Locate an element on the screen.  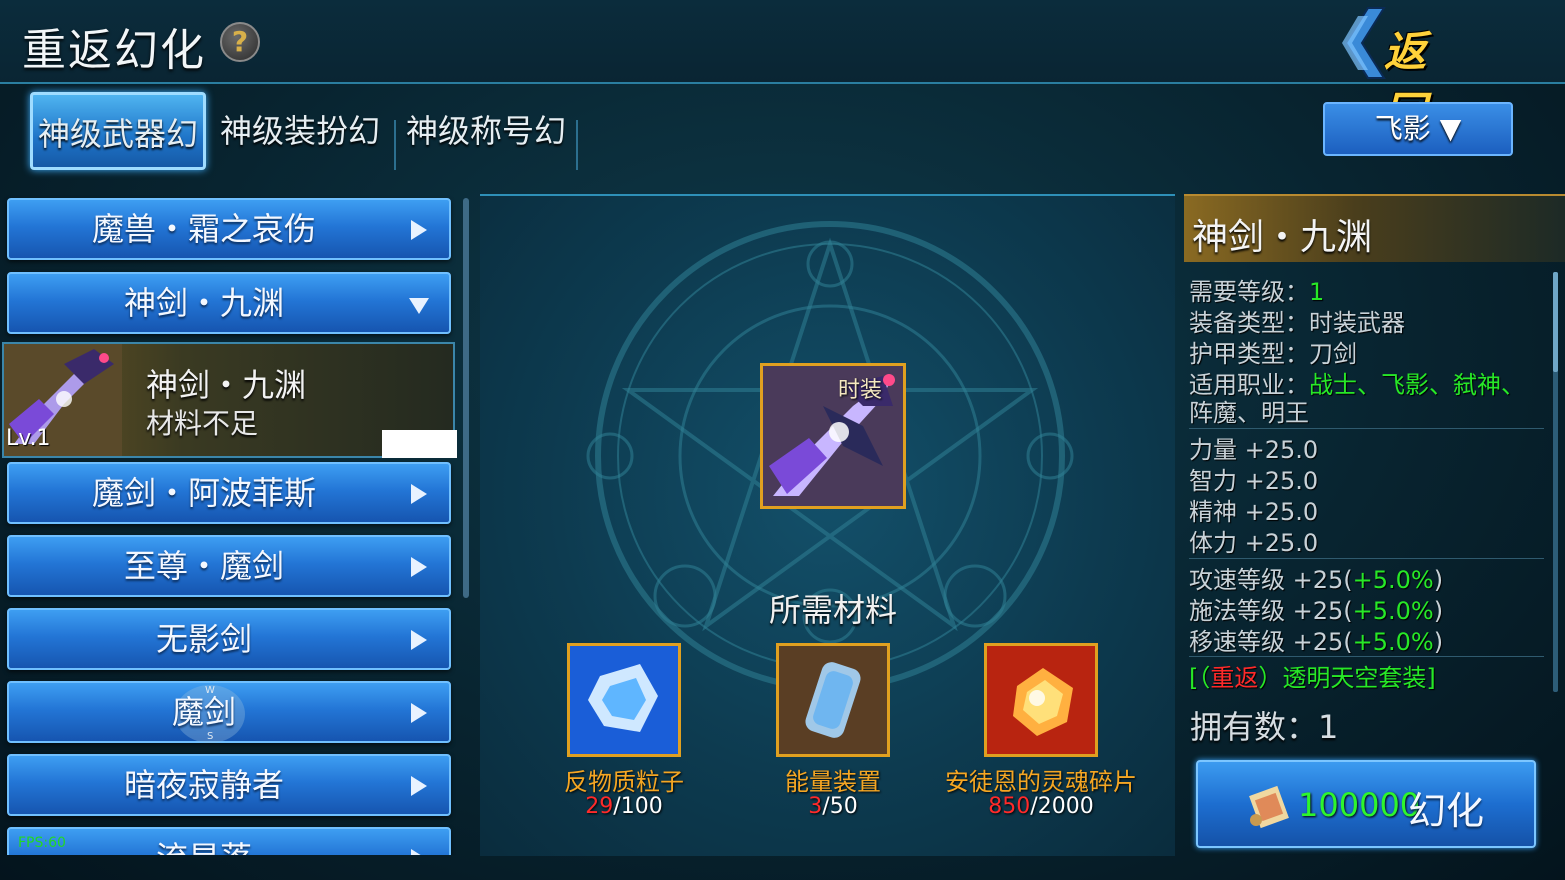
material-count: 850/2000 is located at coordinates (1041, 806).